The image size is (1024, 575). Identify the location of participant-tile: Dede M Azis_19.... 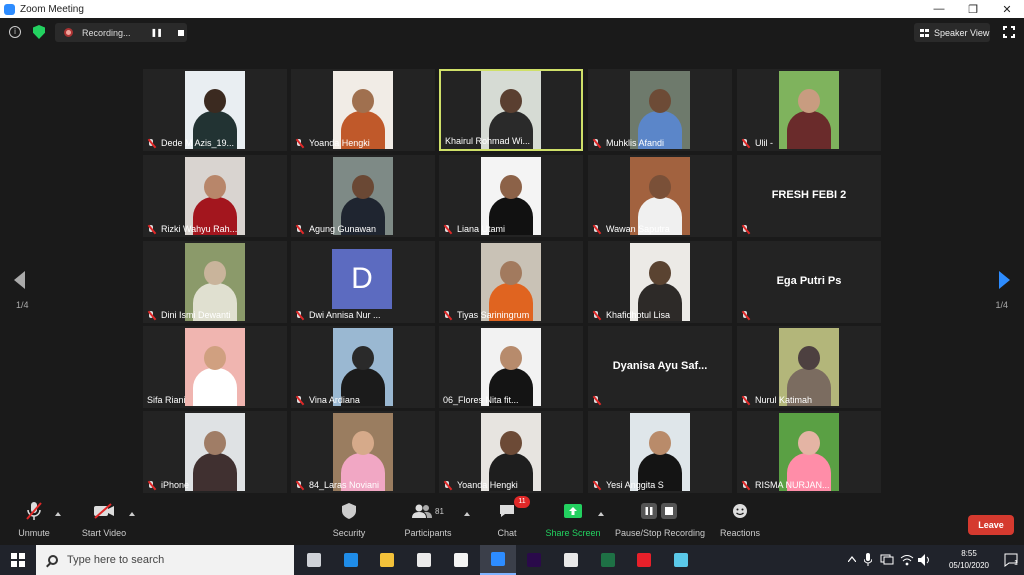
(215, 110).